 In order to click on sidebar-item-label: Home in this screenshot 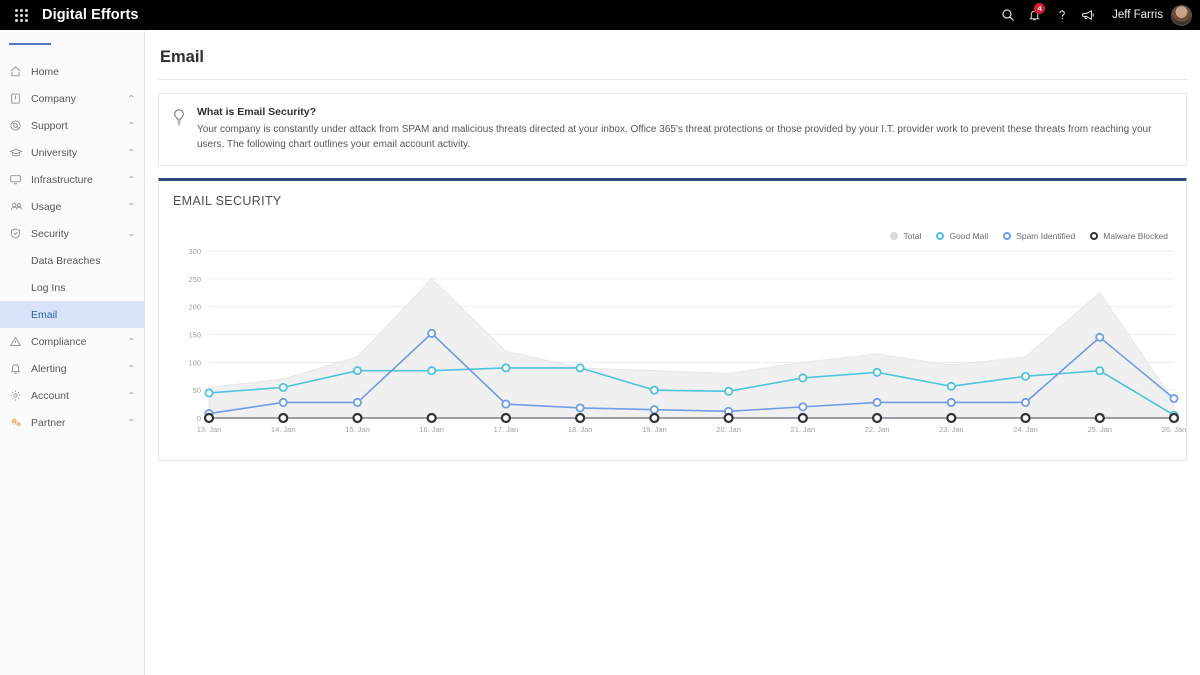, I will do `click(45, 71)`.